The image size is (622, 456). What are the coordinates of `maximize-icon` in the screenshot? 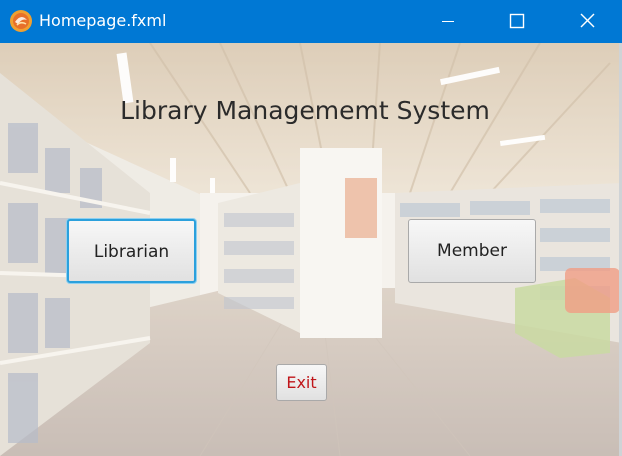 It's located at (517, 21).